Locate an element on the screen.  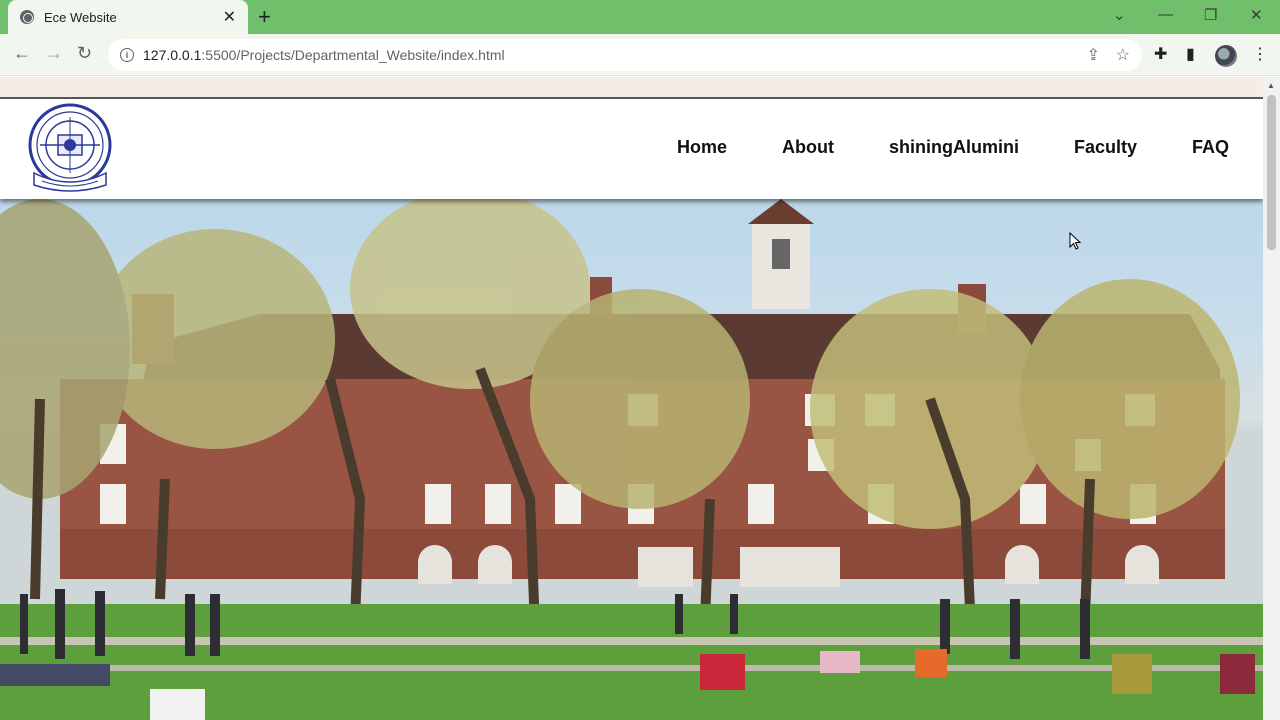
nav-about: About is located at coordinates (808, 147).